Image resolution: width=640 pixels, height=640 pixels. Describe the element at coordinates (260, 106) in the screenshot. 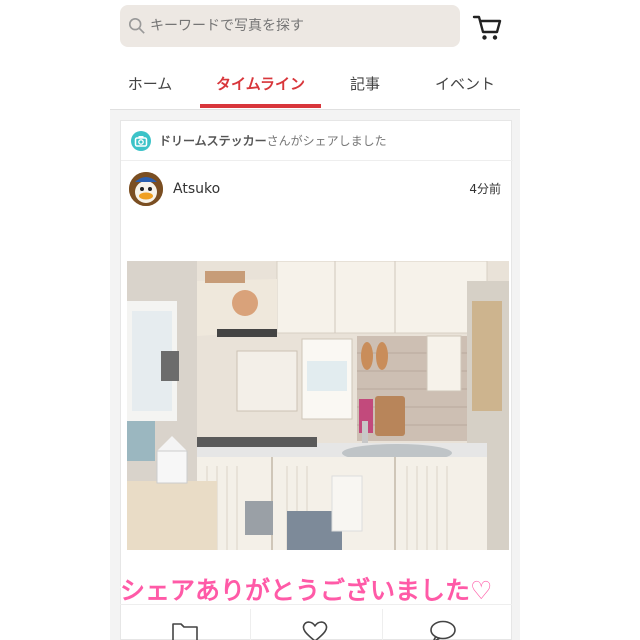

I see `active-tab-indicator` at that location.